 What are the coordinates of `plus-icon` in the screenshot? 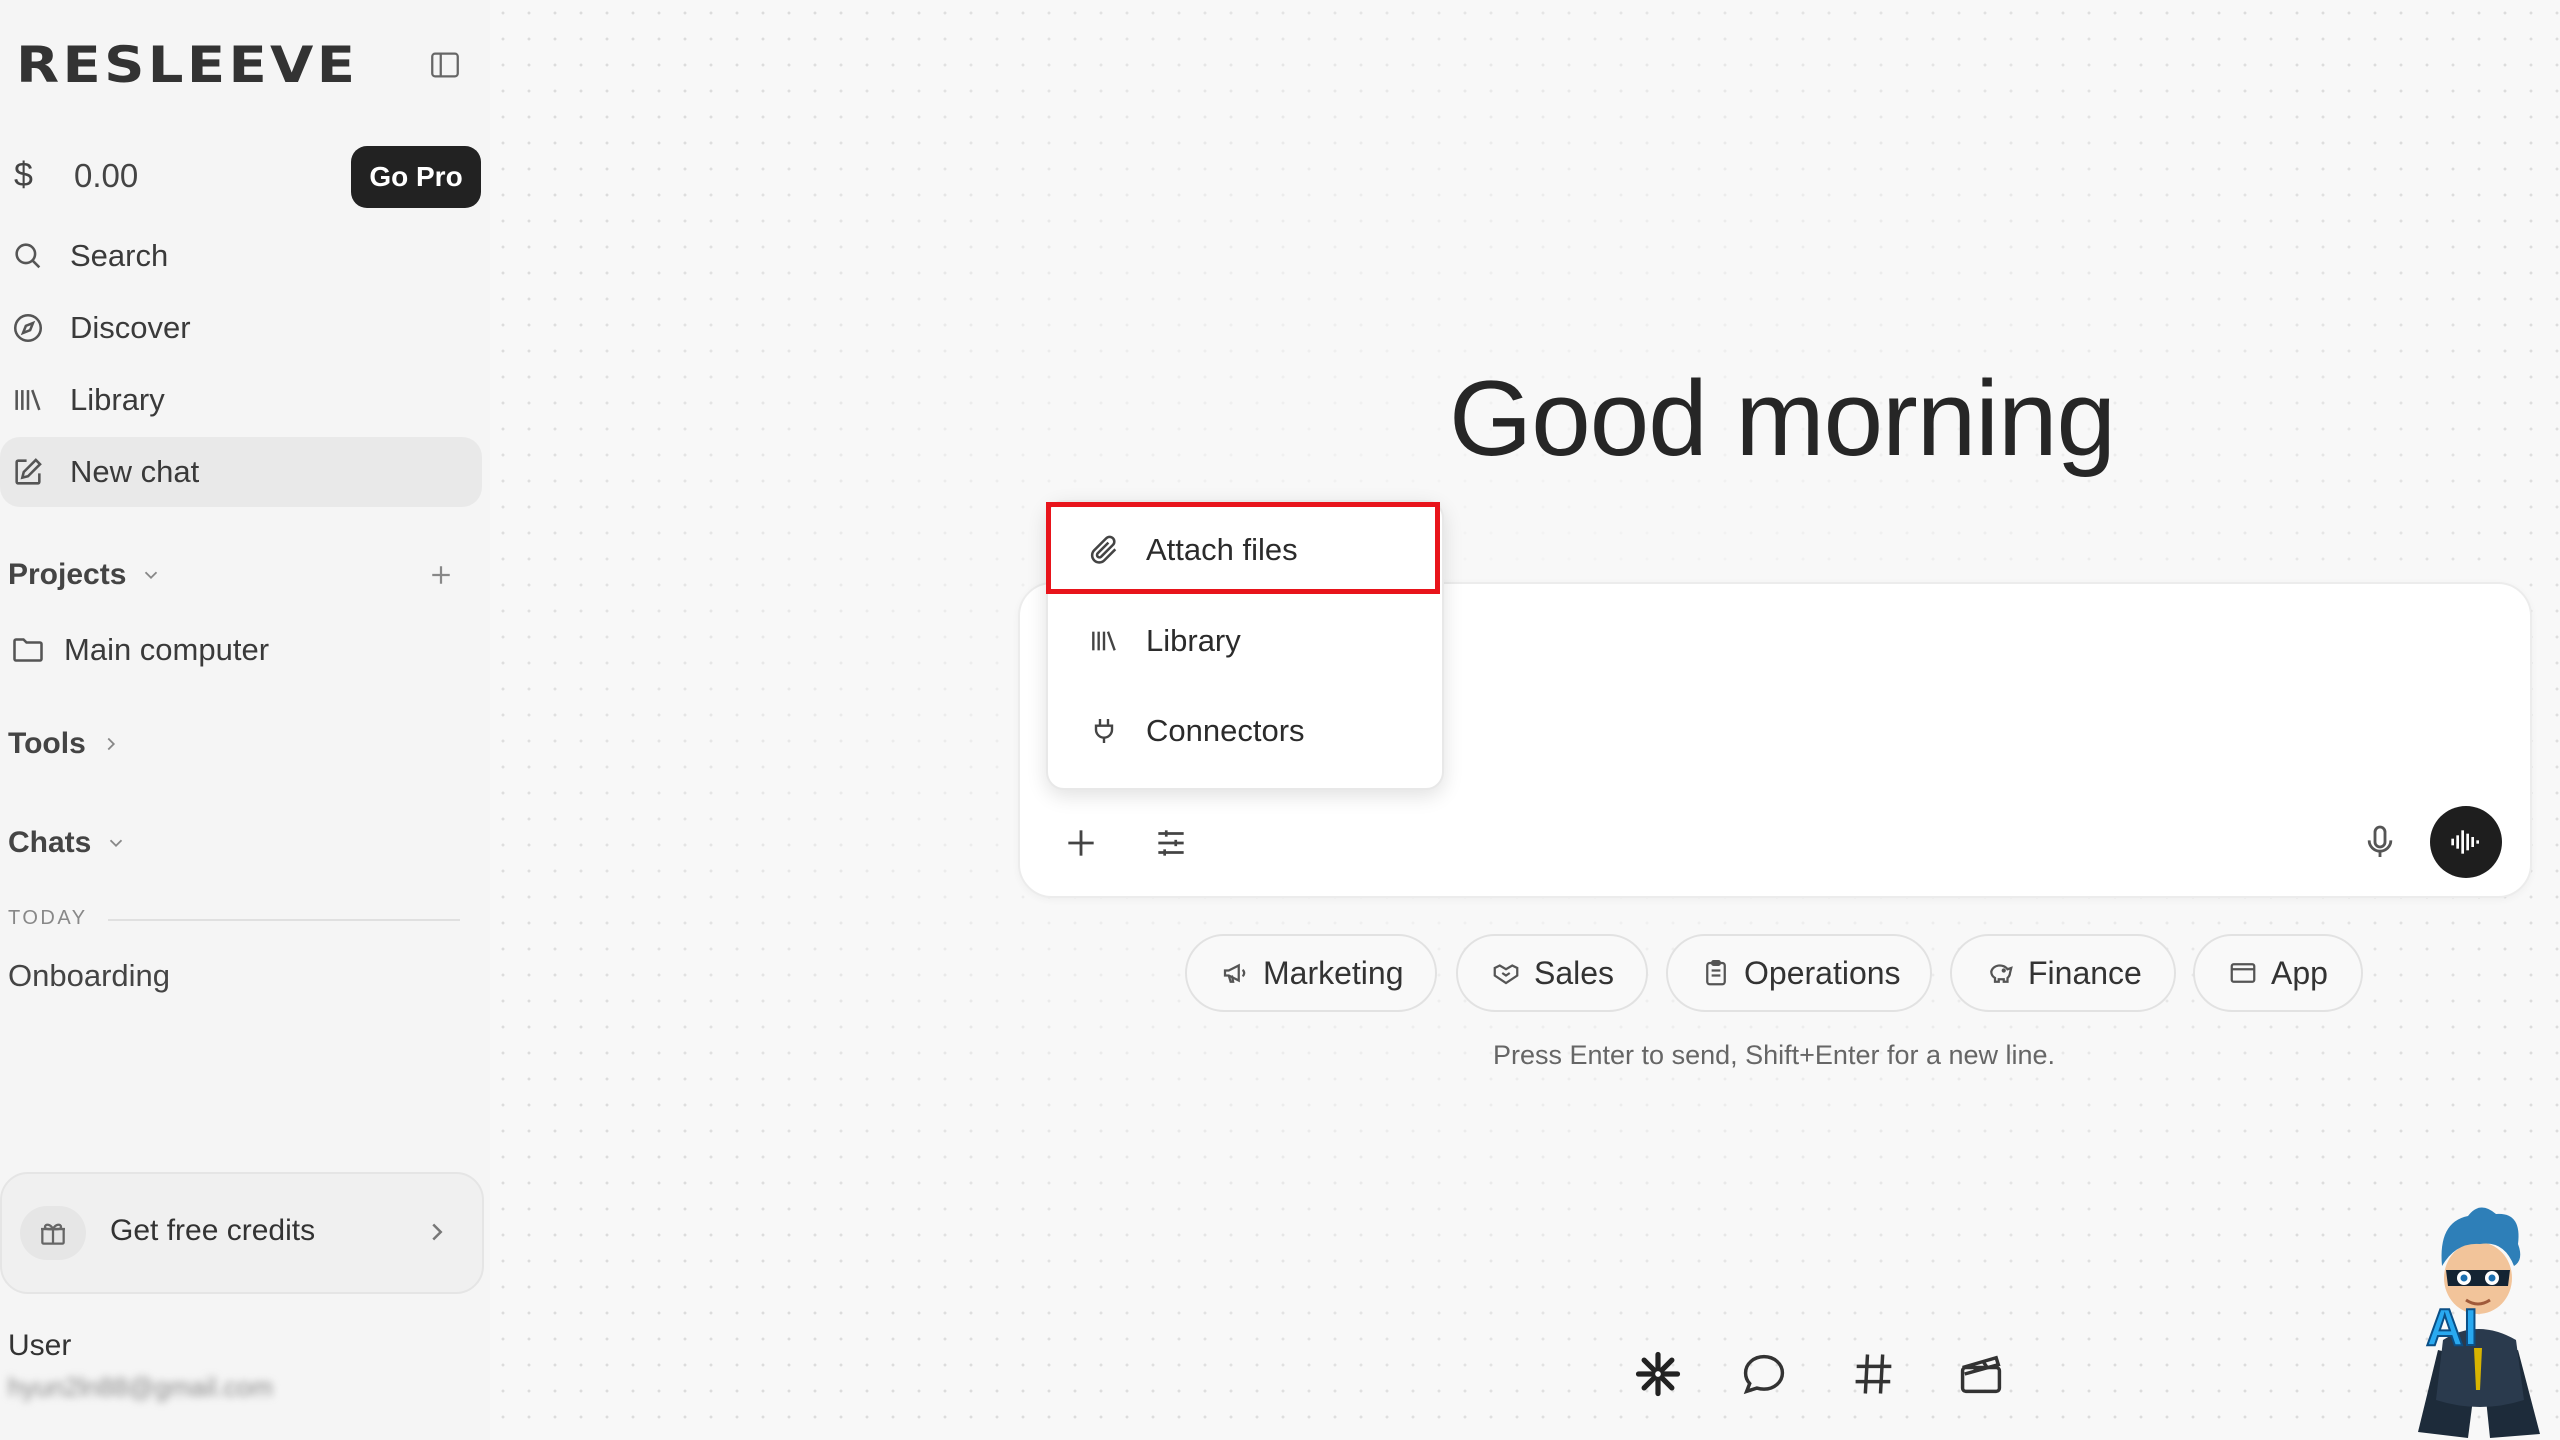 It's located at (1081, 843).